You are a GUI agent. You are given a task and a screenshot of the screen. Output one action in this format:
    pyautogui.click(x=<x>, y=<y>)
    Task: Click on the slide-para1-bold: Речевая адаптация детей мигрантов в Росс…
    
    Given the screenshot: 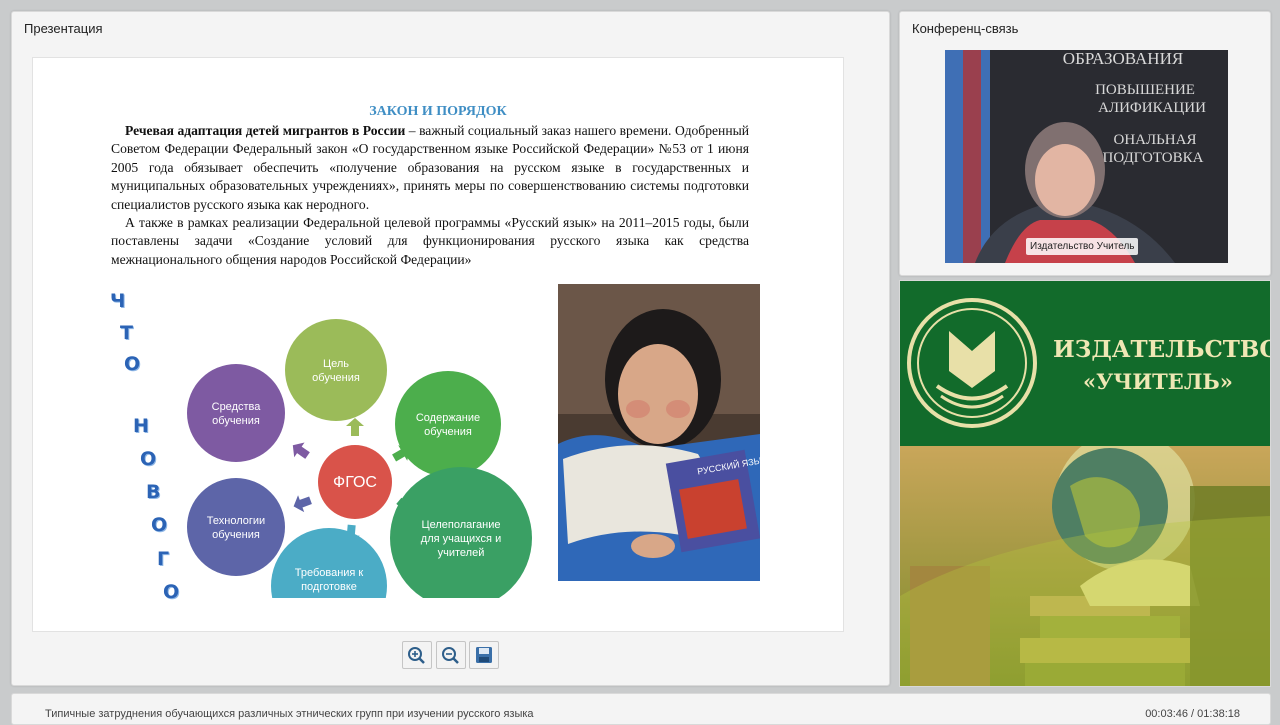 What is the action you would take?
    pyautogui.click(x=265, y=130)
    